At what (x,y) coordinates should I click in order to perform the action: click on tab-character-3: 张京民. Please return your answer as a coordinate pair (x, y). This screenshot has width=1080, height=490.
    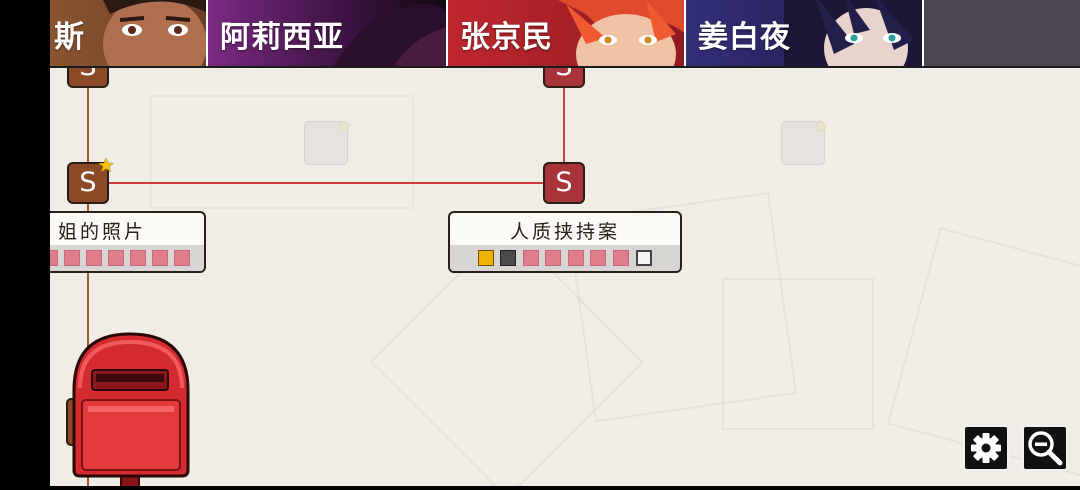
    Looking at the image, I should click on (567, 33).